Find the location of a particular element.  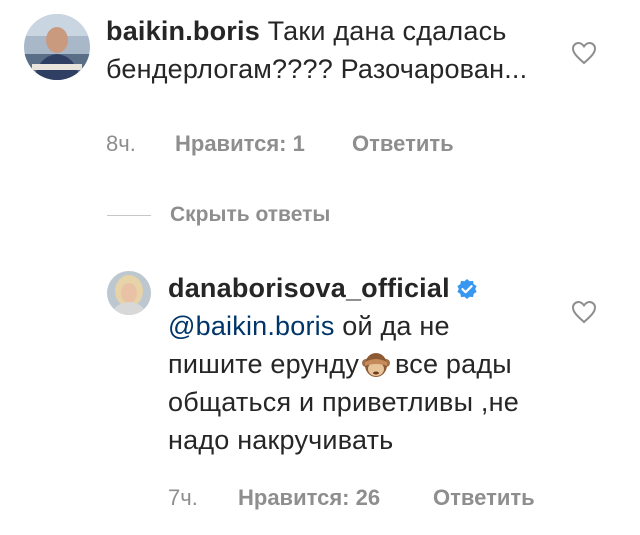

verified-badge-icon is located at coordinates (467, 289).